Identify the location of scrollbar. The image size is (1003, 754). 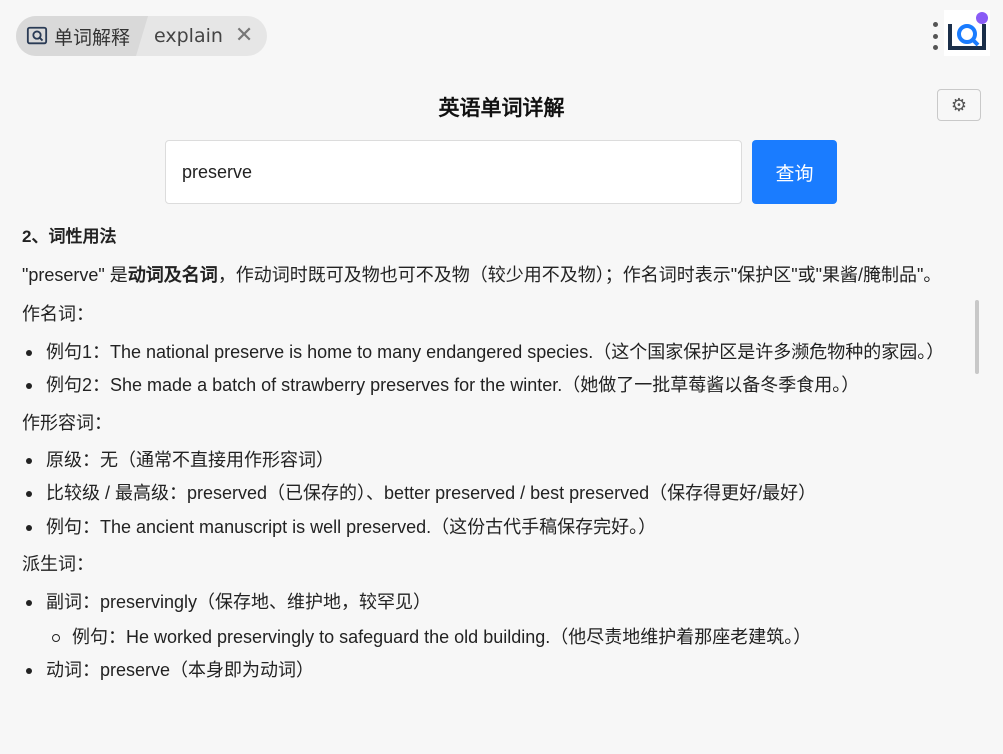
(977, 337).